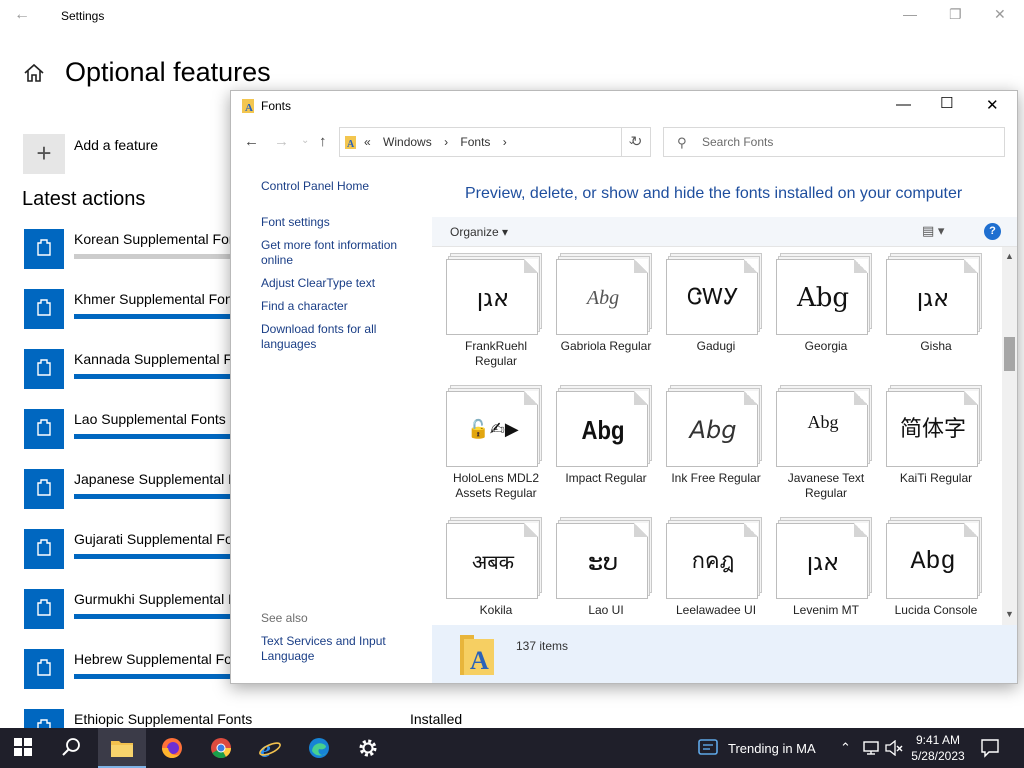 Image resolution: width=1024 pixels, height=768 pixels. Describe the element at coordinates (707, 313) in the screenshot. I see `font-item: ᏣᎳᎩ Gadugi` at that location.